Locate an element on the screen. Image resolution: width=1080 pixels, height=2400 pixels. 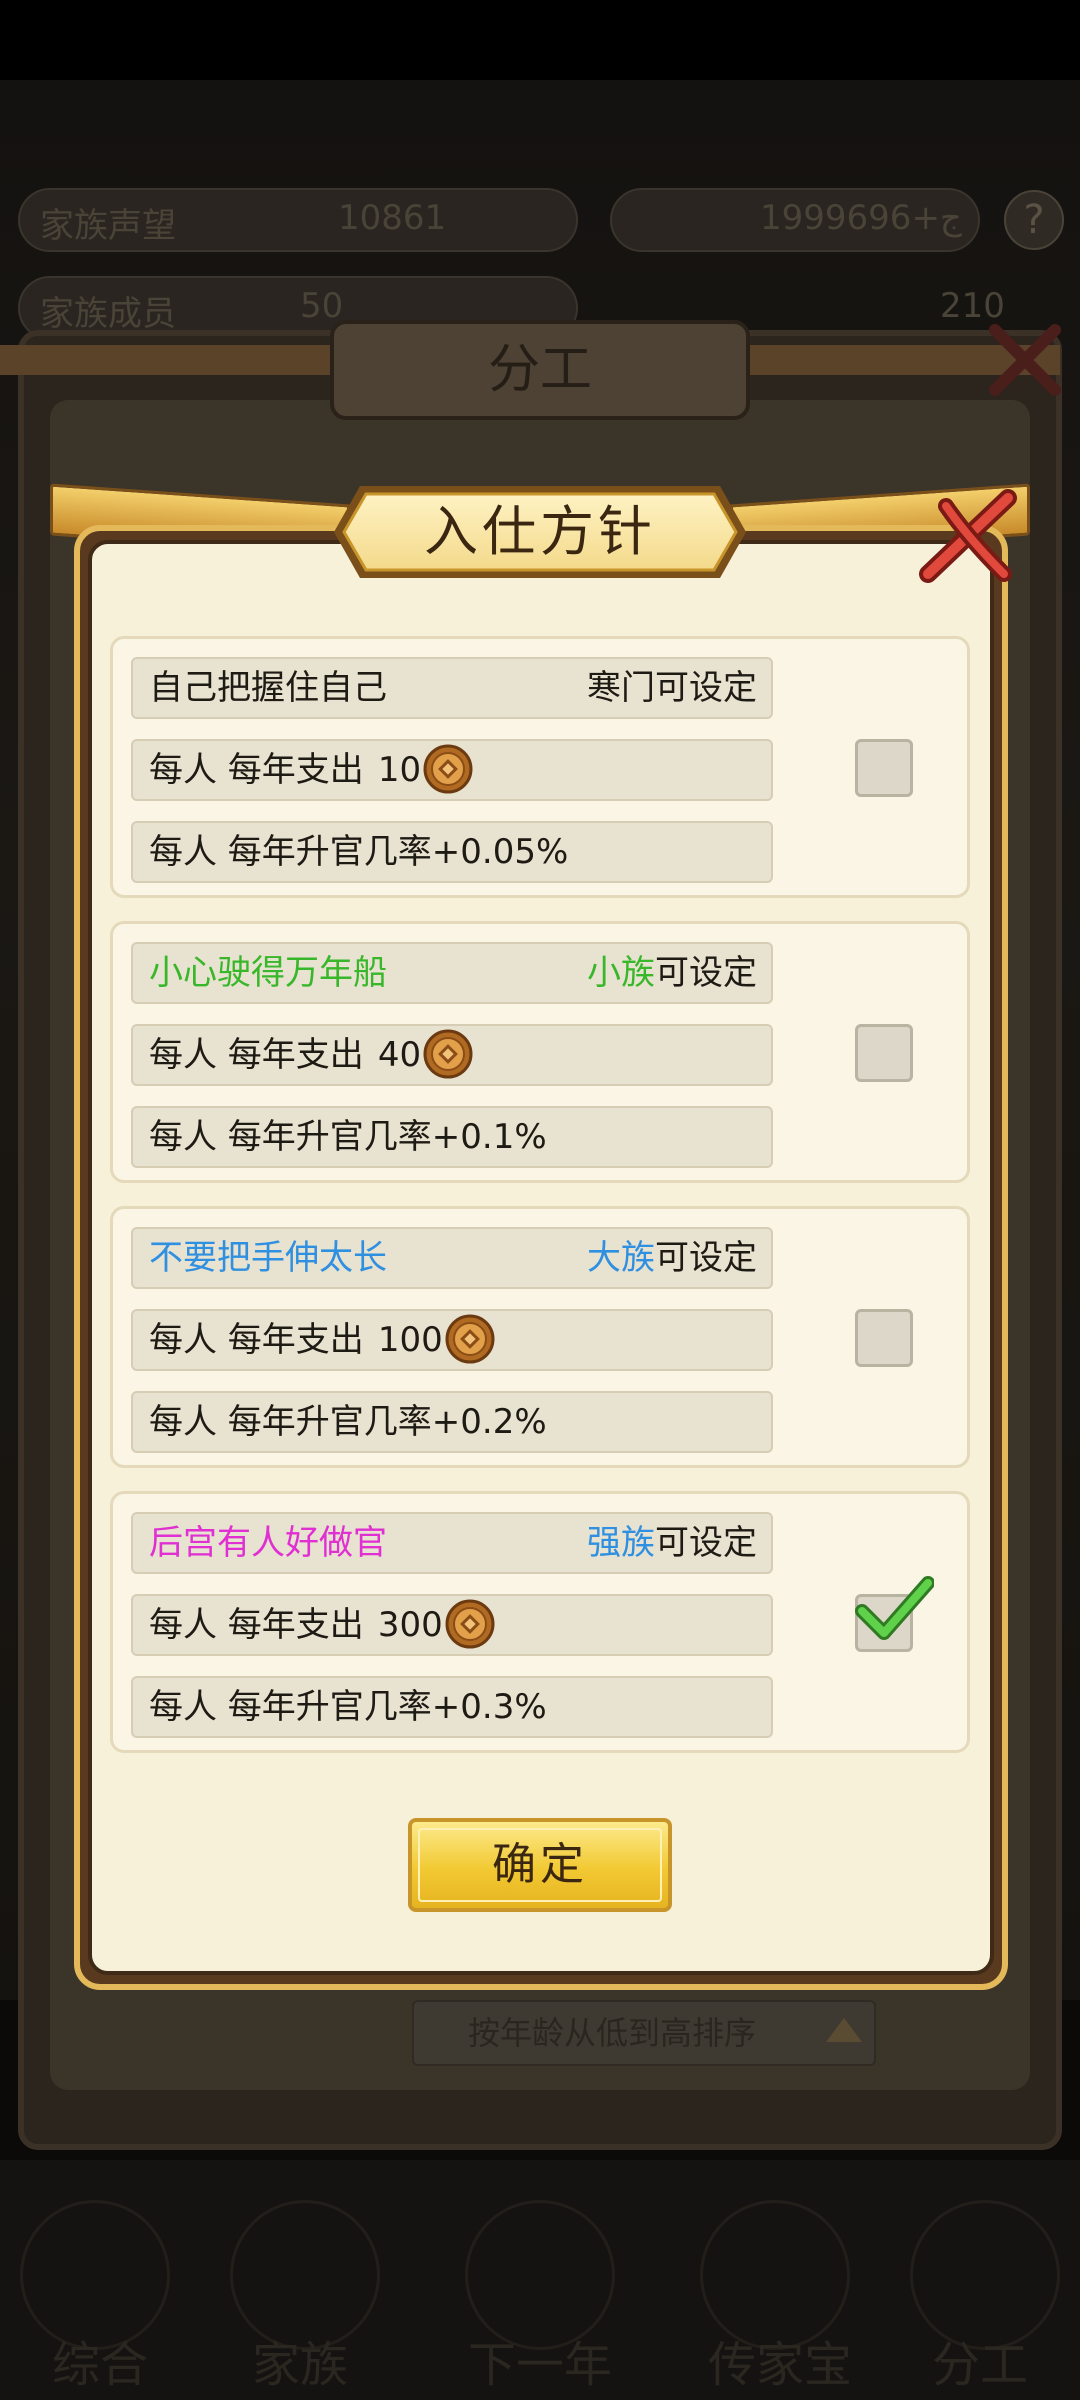
option-benefit: 每人 每年升官几率+0.1% is located at coordinates (348, 1137).